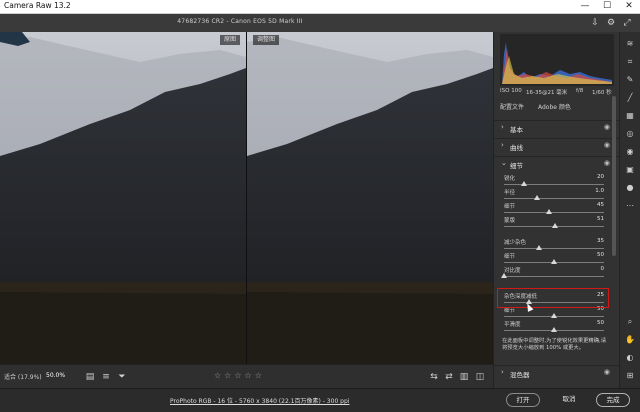  I want to click on section-basic-title: 基本, so click(516, 130).